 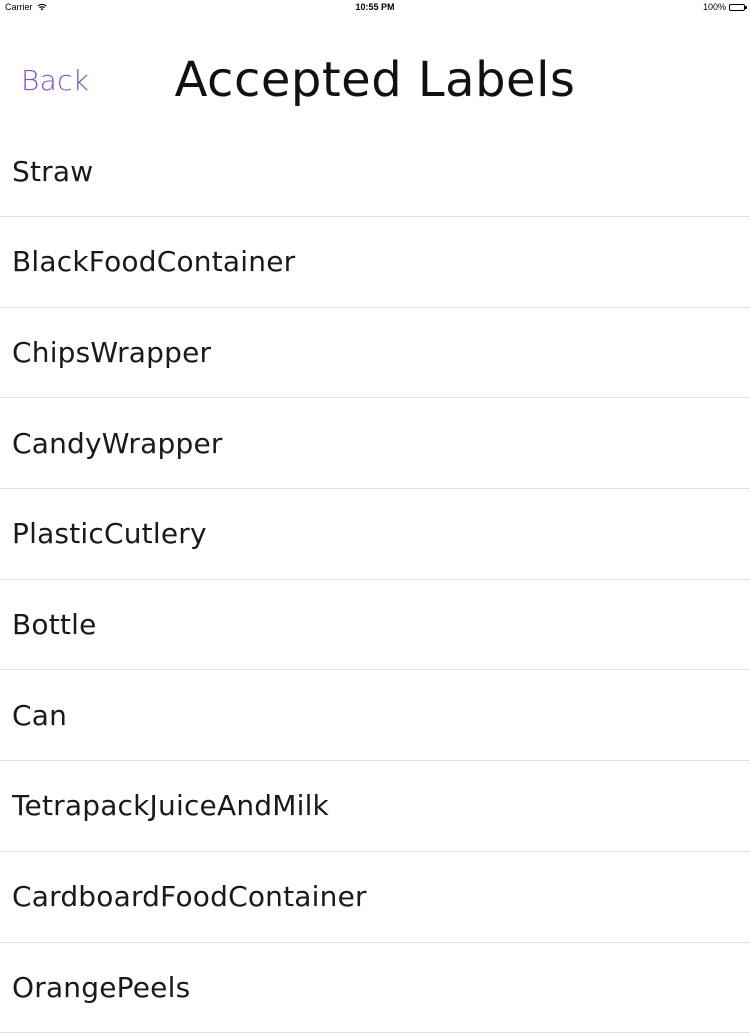 What do you see at coordinates (375, 625) in the screenshot?
I see `list-item: Bottle` at bounding box center [375, 625].